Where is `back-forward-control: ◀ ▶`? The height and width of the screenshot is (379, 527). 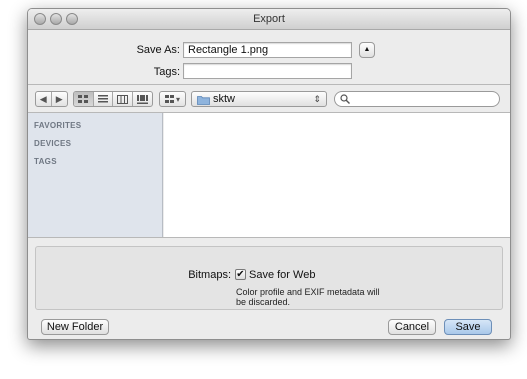
back-forward-control: ◀ ▶ is located at coordinates (51, 99).